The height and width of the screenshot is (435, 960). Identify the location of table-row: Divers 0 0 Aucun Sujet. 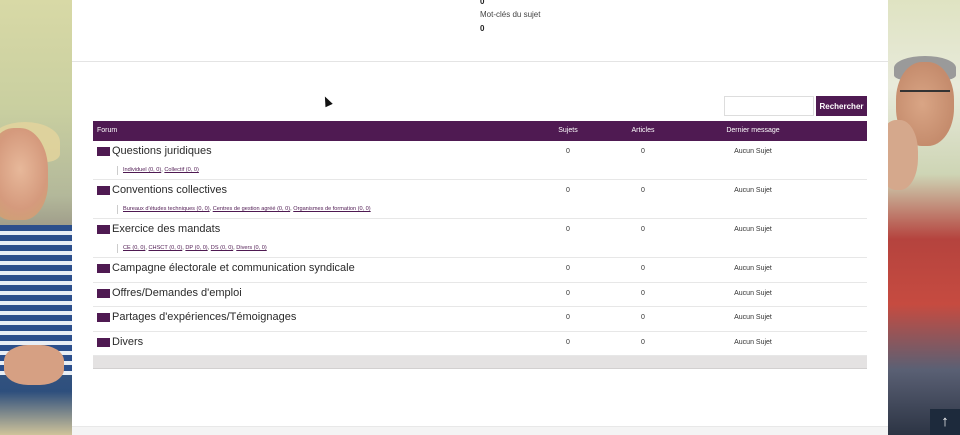
(480, 344).